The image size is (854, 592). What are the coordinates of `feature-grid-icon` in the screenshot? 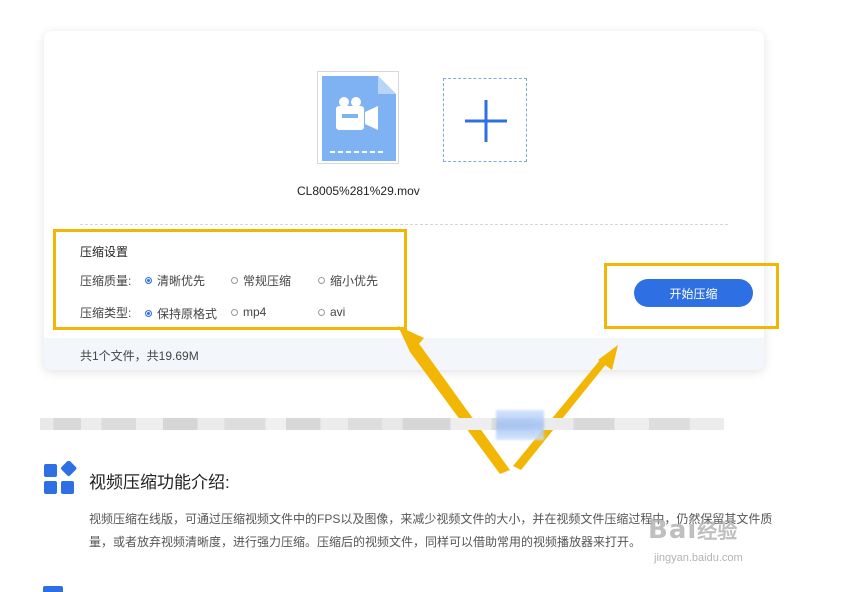 It's located at (60, 477).